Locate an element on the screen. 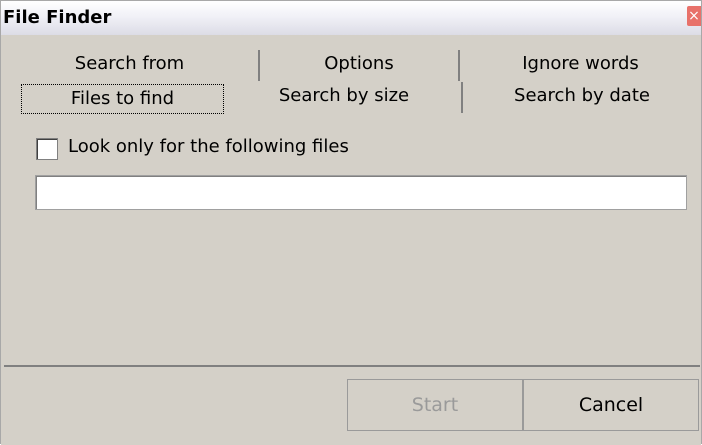  tab-options: Options is located at coordinates (360, 65).